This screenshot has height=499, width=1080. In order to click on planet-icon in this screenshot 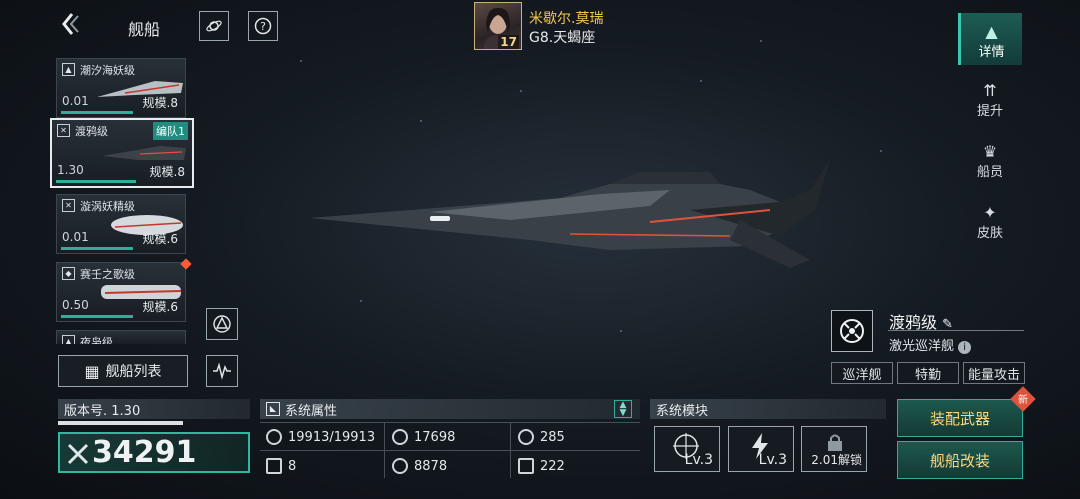, I will do `click(214, 26)`.